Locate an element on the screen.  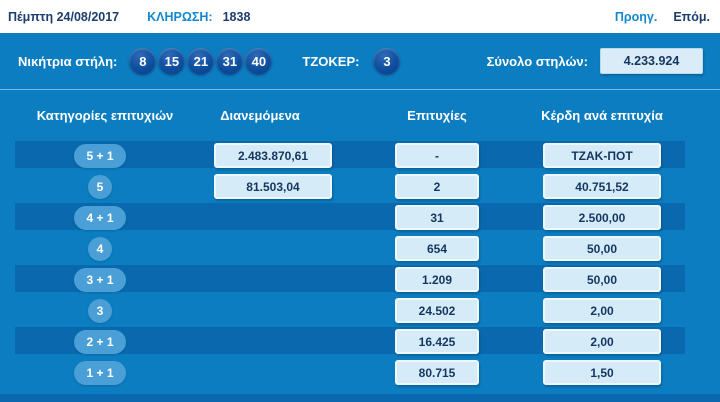
total-columns-label: Σύνολο στηλών: is located at coordinates (537, 61).